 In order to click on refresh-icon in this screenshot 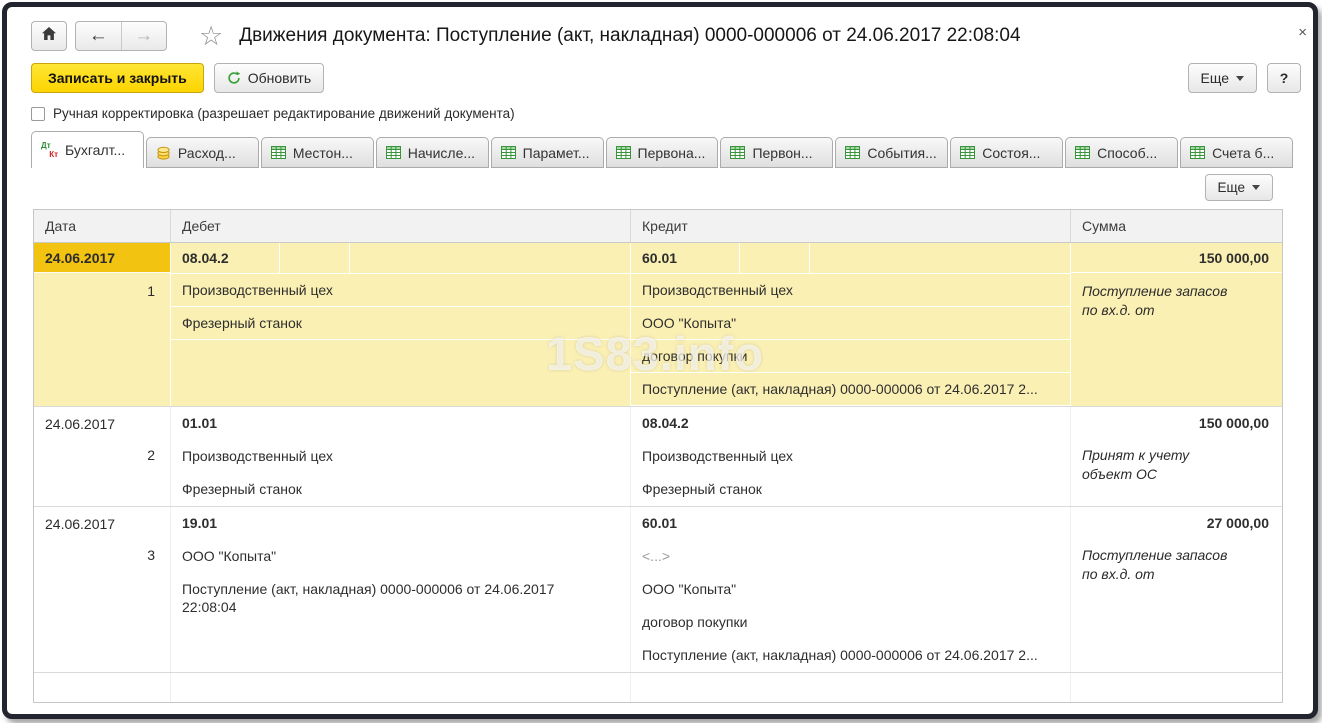, I will do `click(234, 78)`.